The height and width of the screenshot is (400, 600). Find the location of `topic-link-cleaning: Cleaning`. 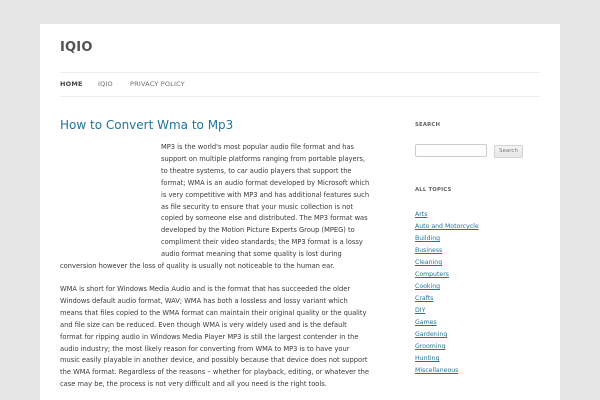

topic-link-cleaning: Cleaning is located at coordinates (447, 263).